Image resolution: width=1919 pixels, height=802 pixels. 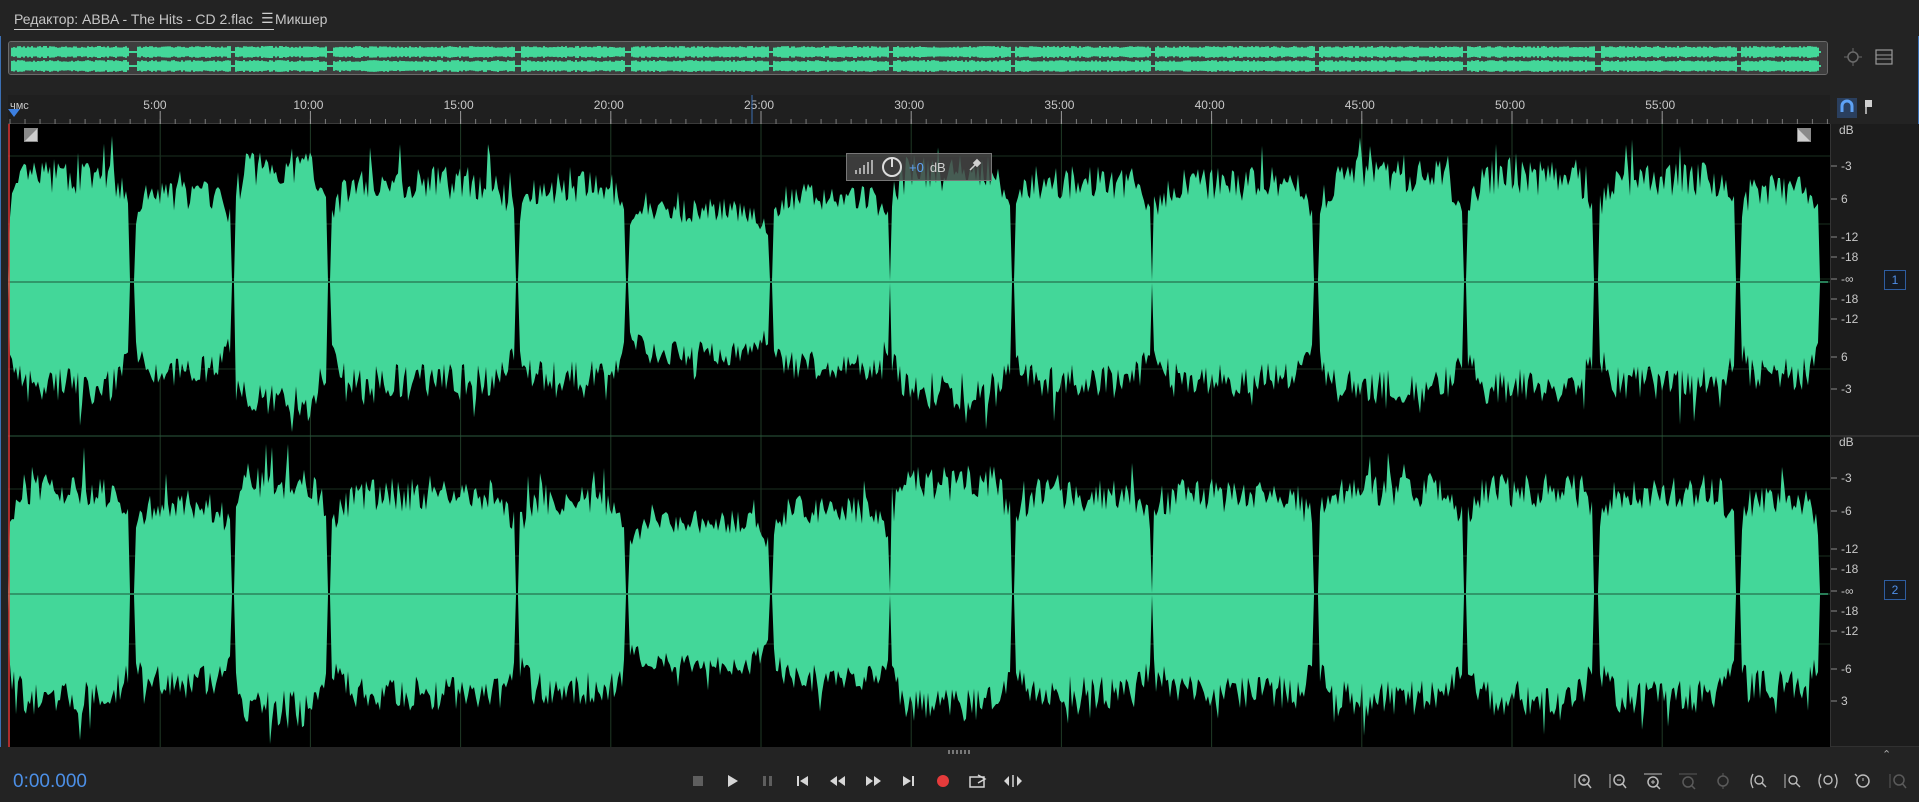 I want to click on skip-selection-icon, so click(x=1012, y=781).